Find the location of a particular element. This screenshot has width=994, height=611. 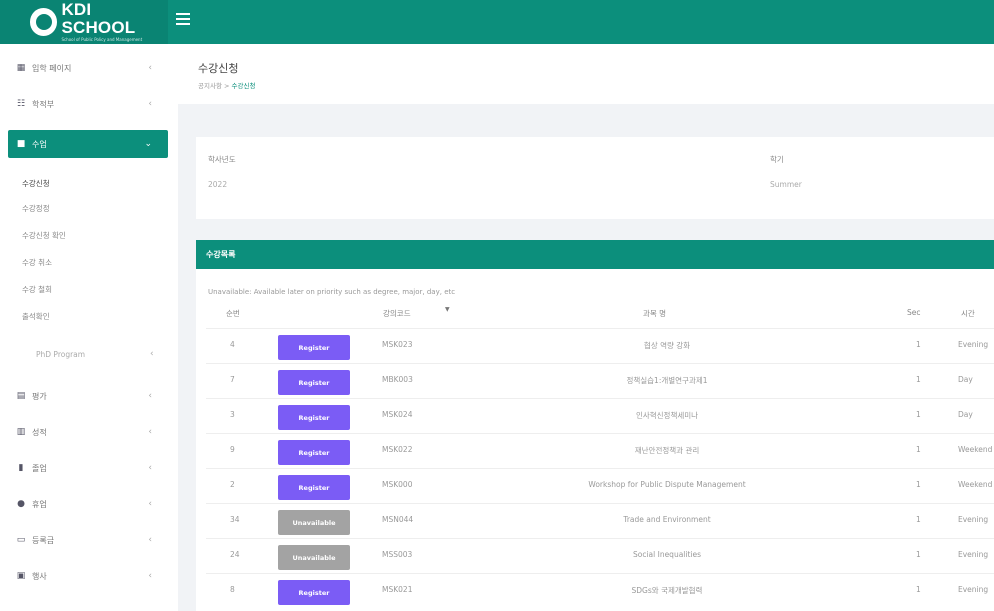

term-label: 학기 is located at coordinates (777, 159).